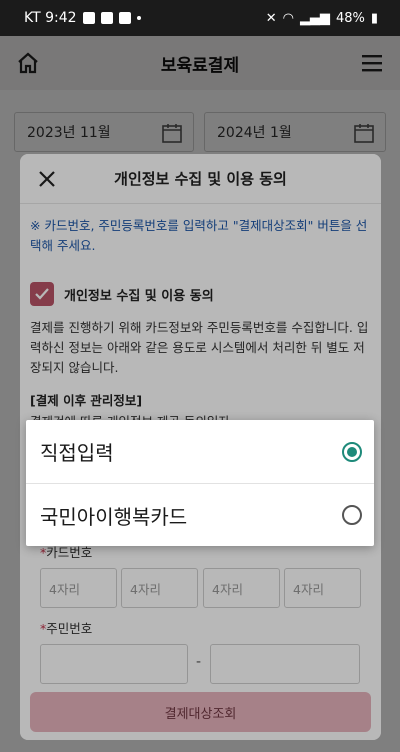 This screenshot has height=752, width=400. What do you see at coordinates (106, 18) in the screenshot?
I see `gallery-icon` at bounding box center [106, 18].